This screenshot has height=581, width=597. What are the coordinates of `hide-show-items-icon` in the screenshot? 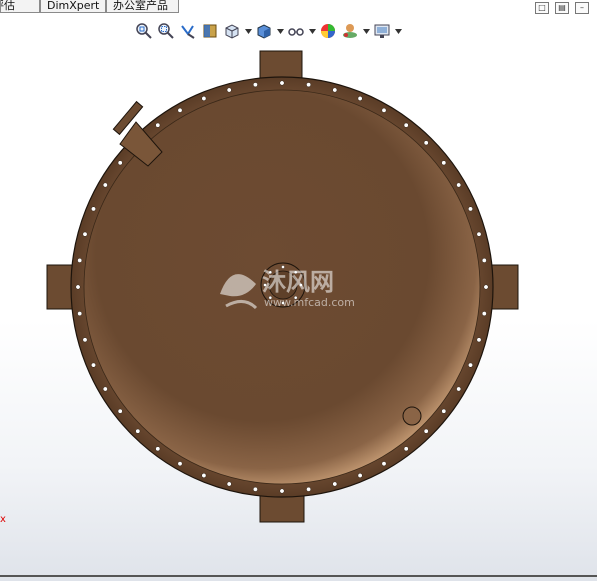 It's located at (296, 31).